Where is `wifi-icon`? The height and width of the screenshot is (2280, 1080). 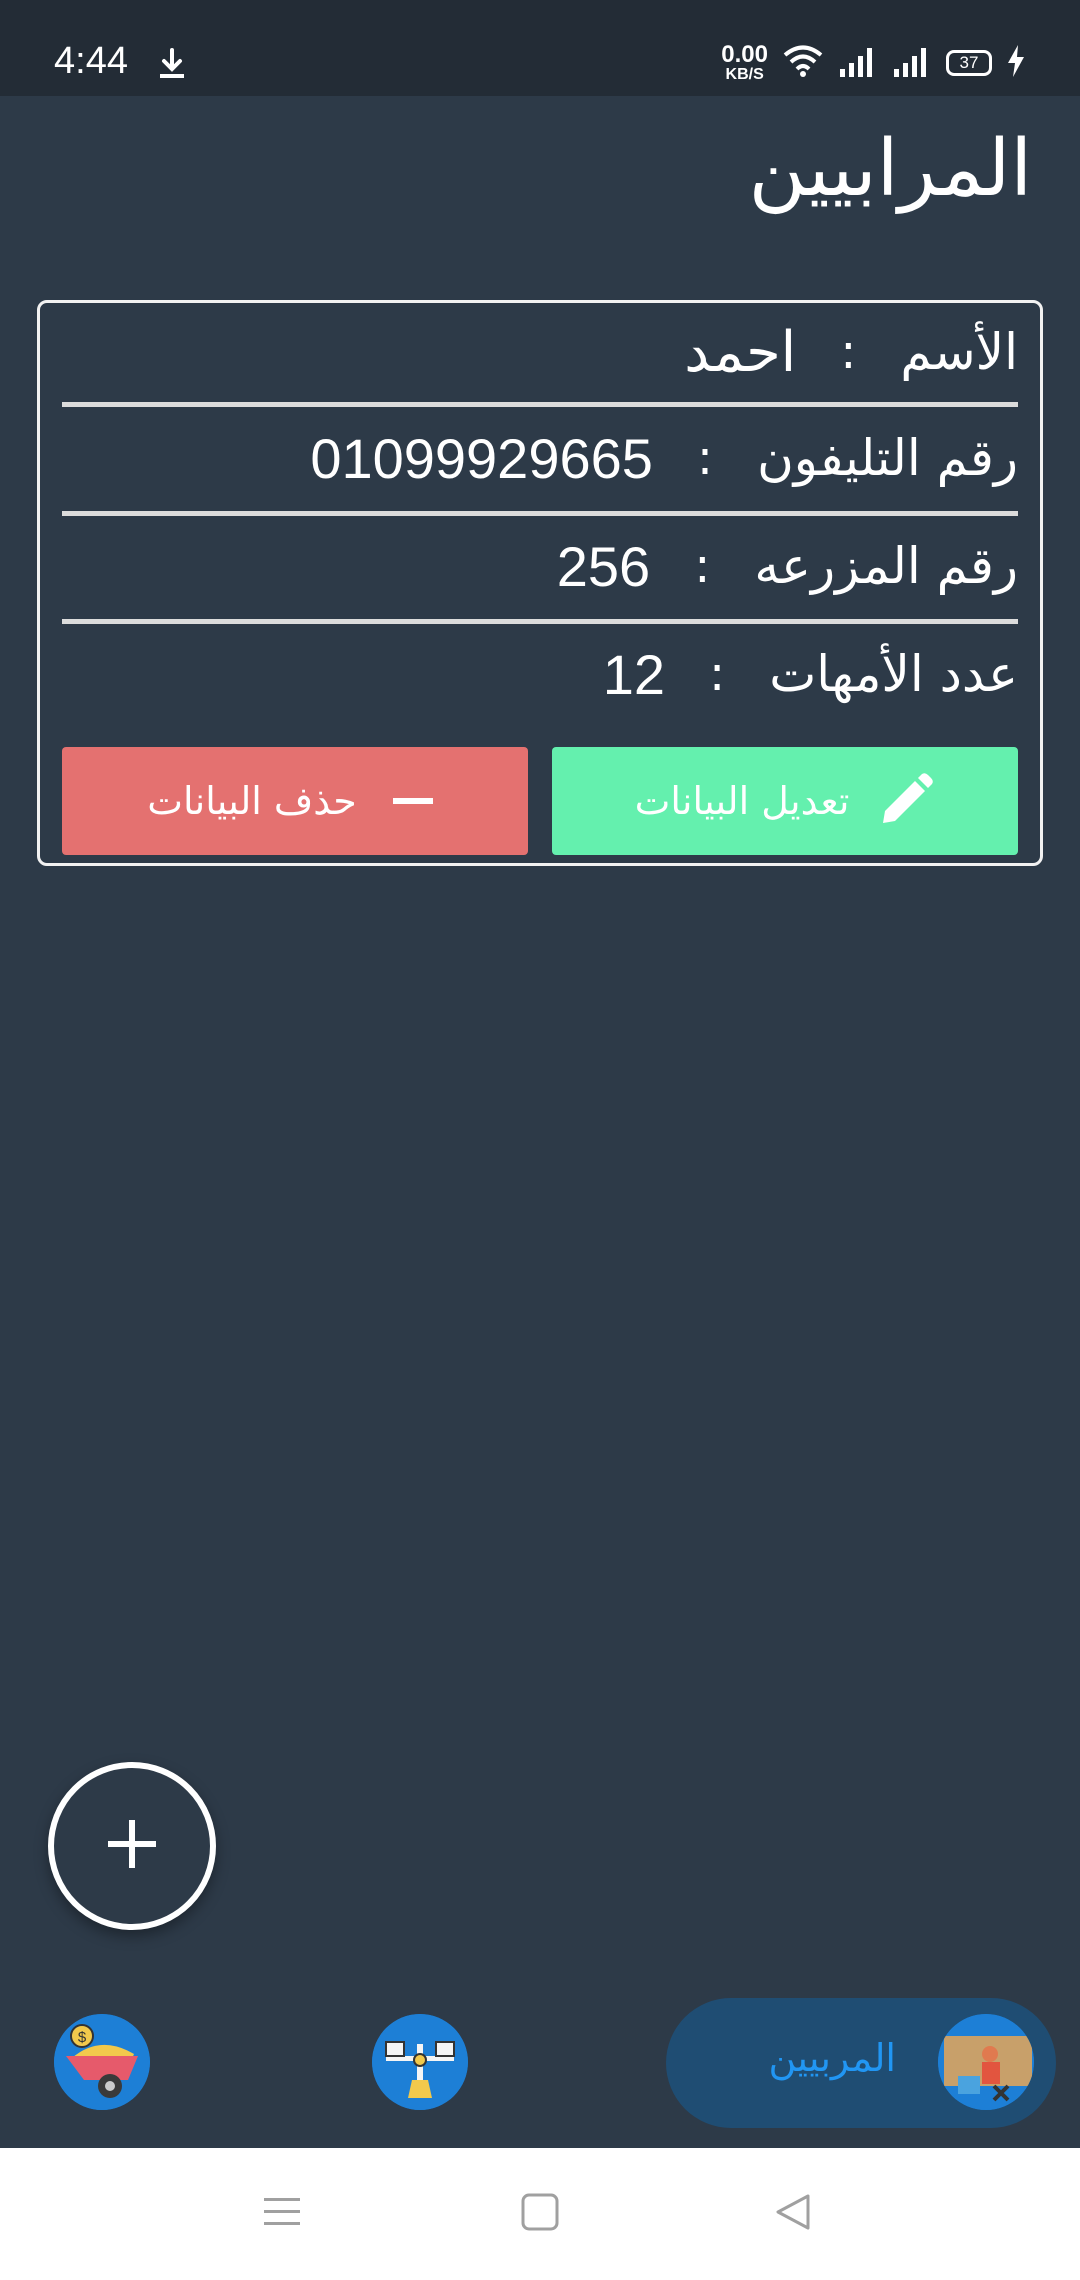 wifi-icon is located at coordinates (803, 63).